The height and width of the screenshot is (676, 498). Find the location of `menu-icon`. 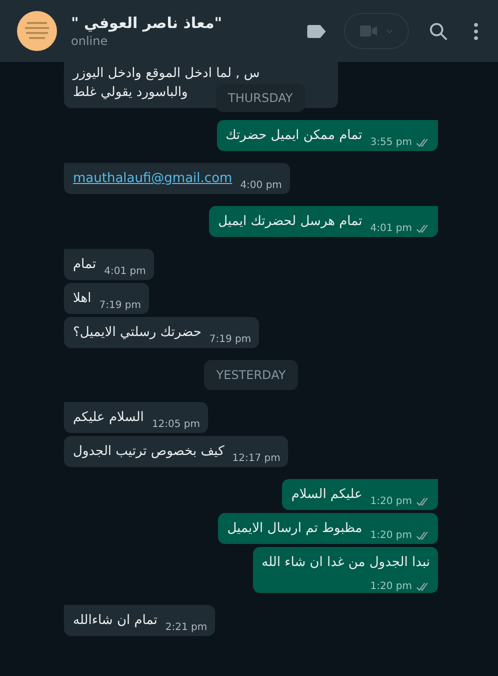

menu-icon is located at coordinates (476, 31).